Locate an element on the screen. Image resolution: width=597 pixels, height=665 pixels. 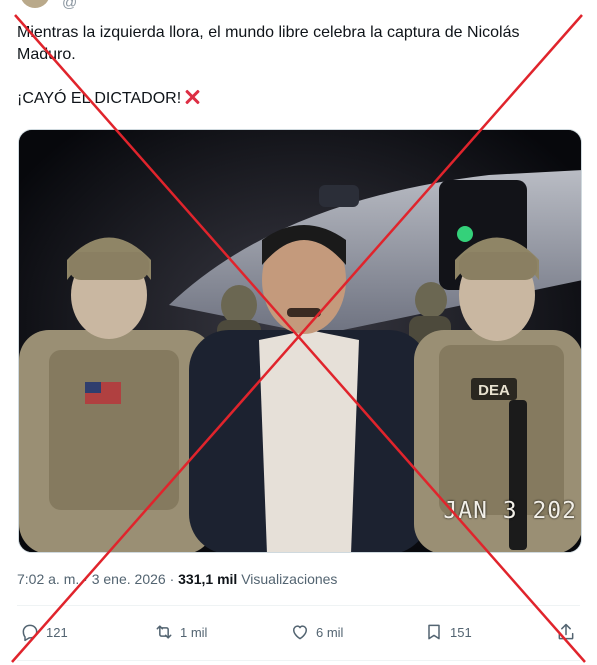
green-light is located at coordinates (465, 234).